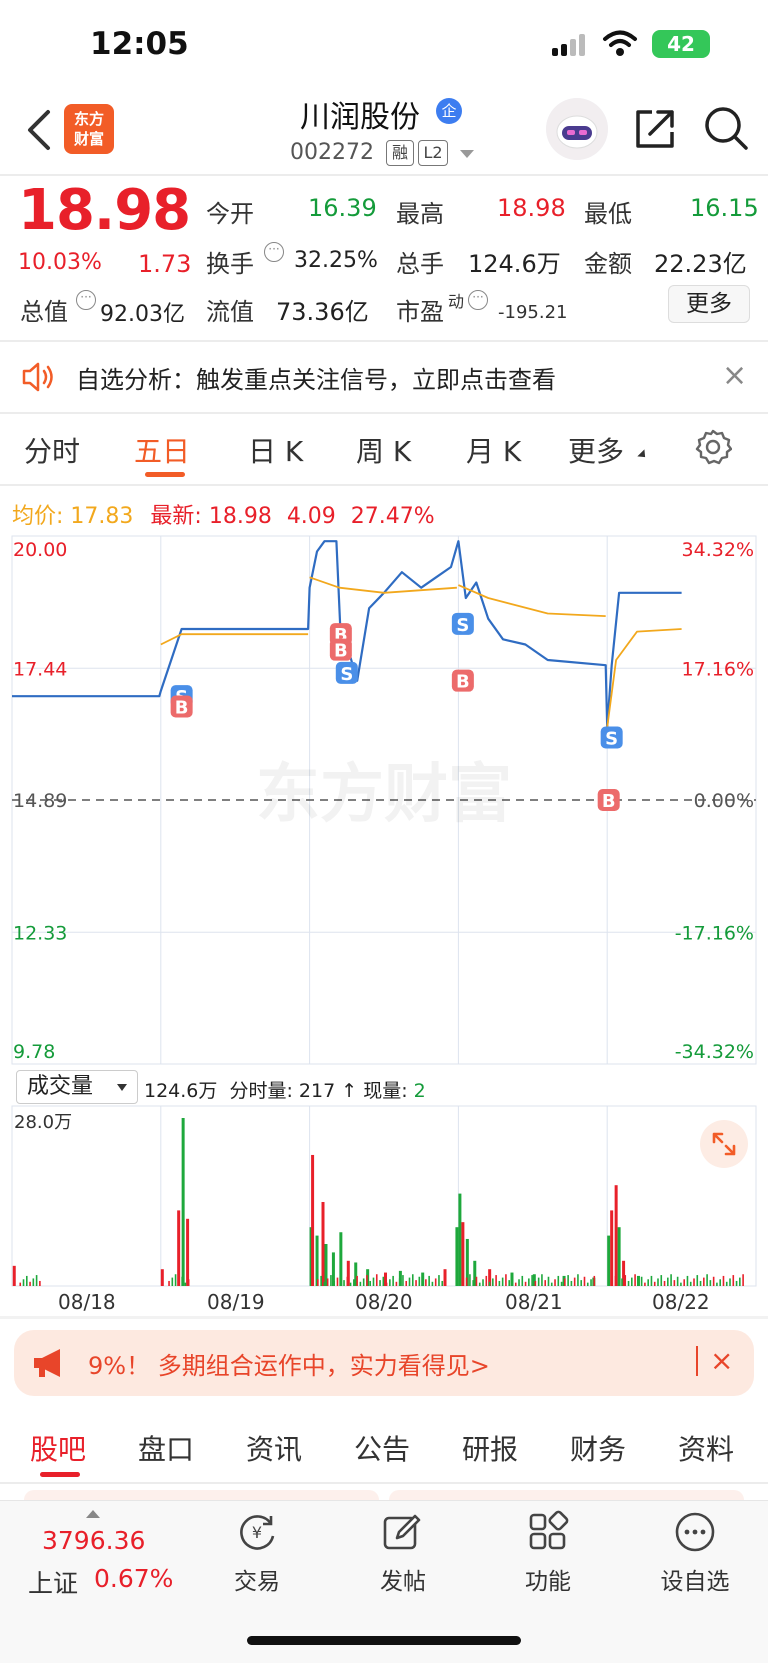  What do you see at coordinates (384, 1197) in the screenshot?
I see `volume-chart: 28.0万` at bounding box center [384, 1197].